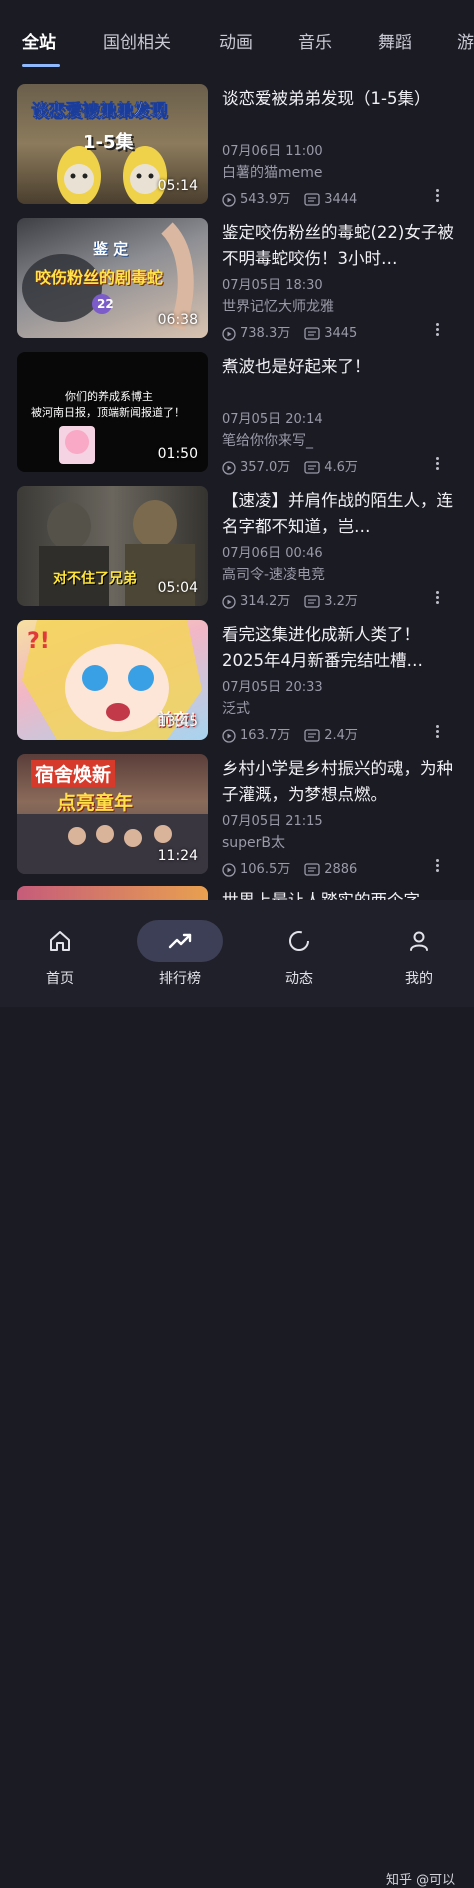 This screenshot has width=474, height=1888. Describe the element at coordinates (341, 467) in the screenshot. I see `danmaku-count: 4.6万` at that location.